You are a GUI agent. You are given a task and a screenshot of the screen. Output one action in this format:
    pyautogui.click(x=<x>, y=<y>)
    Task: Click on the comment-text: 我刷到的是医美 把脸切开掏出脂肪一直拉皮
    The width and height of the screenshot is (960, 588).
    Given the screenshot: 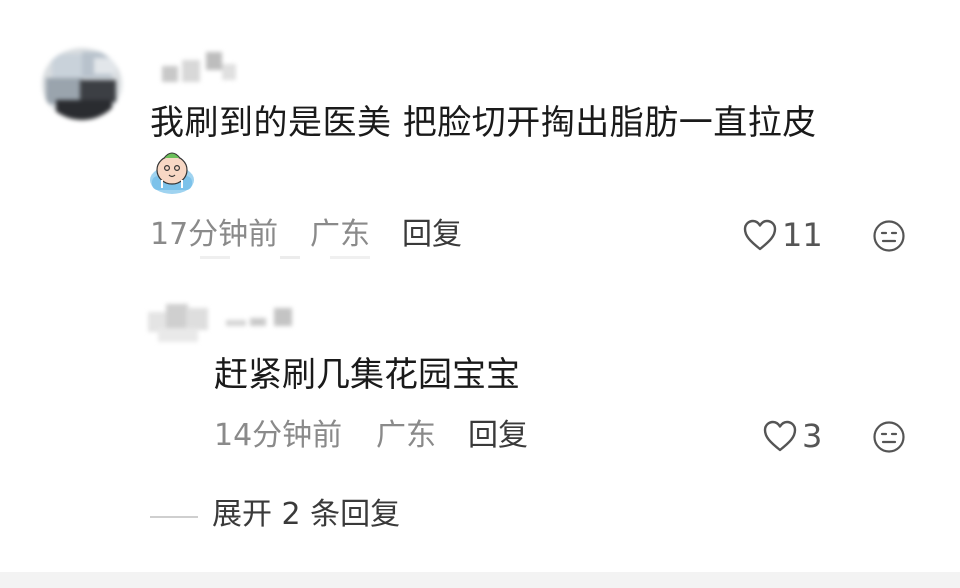 What is the action you would take?
    pyautogui.click(x=483, y=123)
    